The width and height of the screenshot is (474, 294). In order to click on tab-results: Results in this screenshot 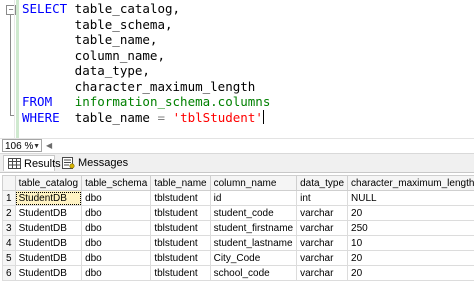, I will do `click(32, 163)`.